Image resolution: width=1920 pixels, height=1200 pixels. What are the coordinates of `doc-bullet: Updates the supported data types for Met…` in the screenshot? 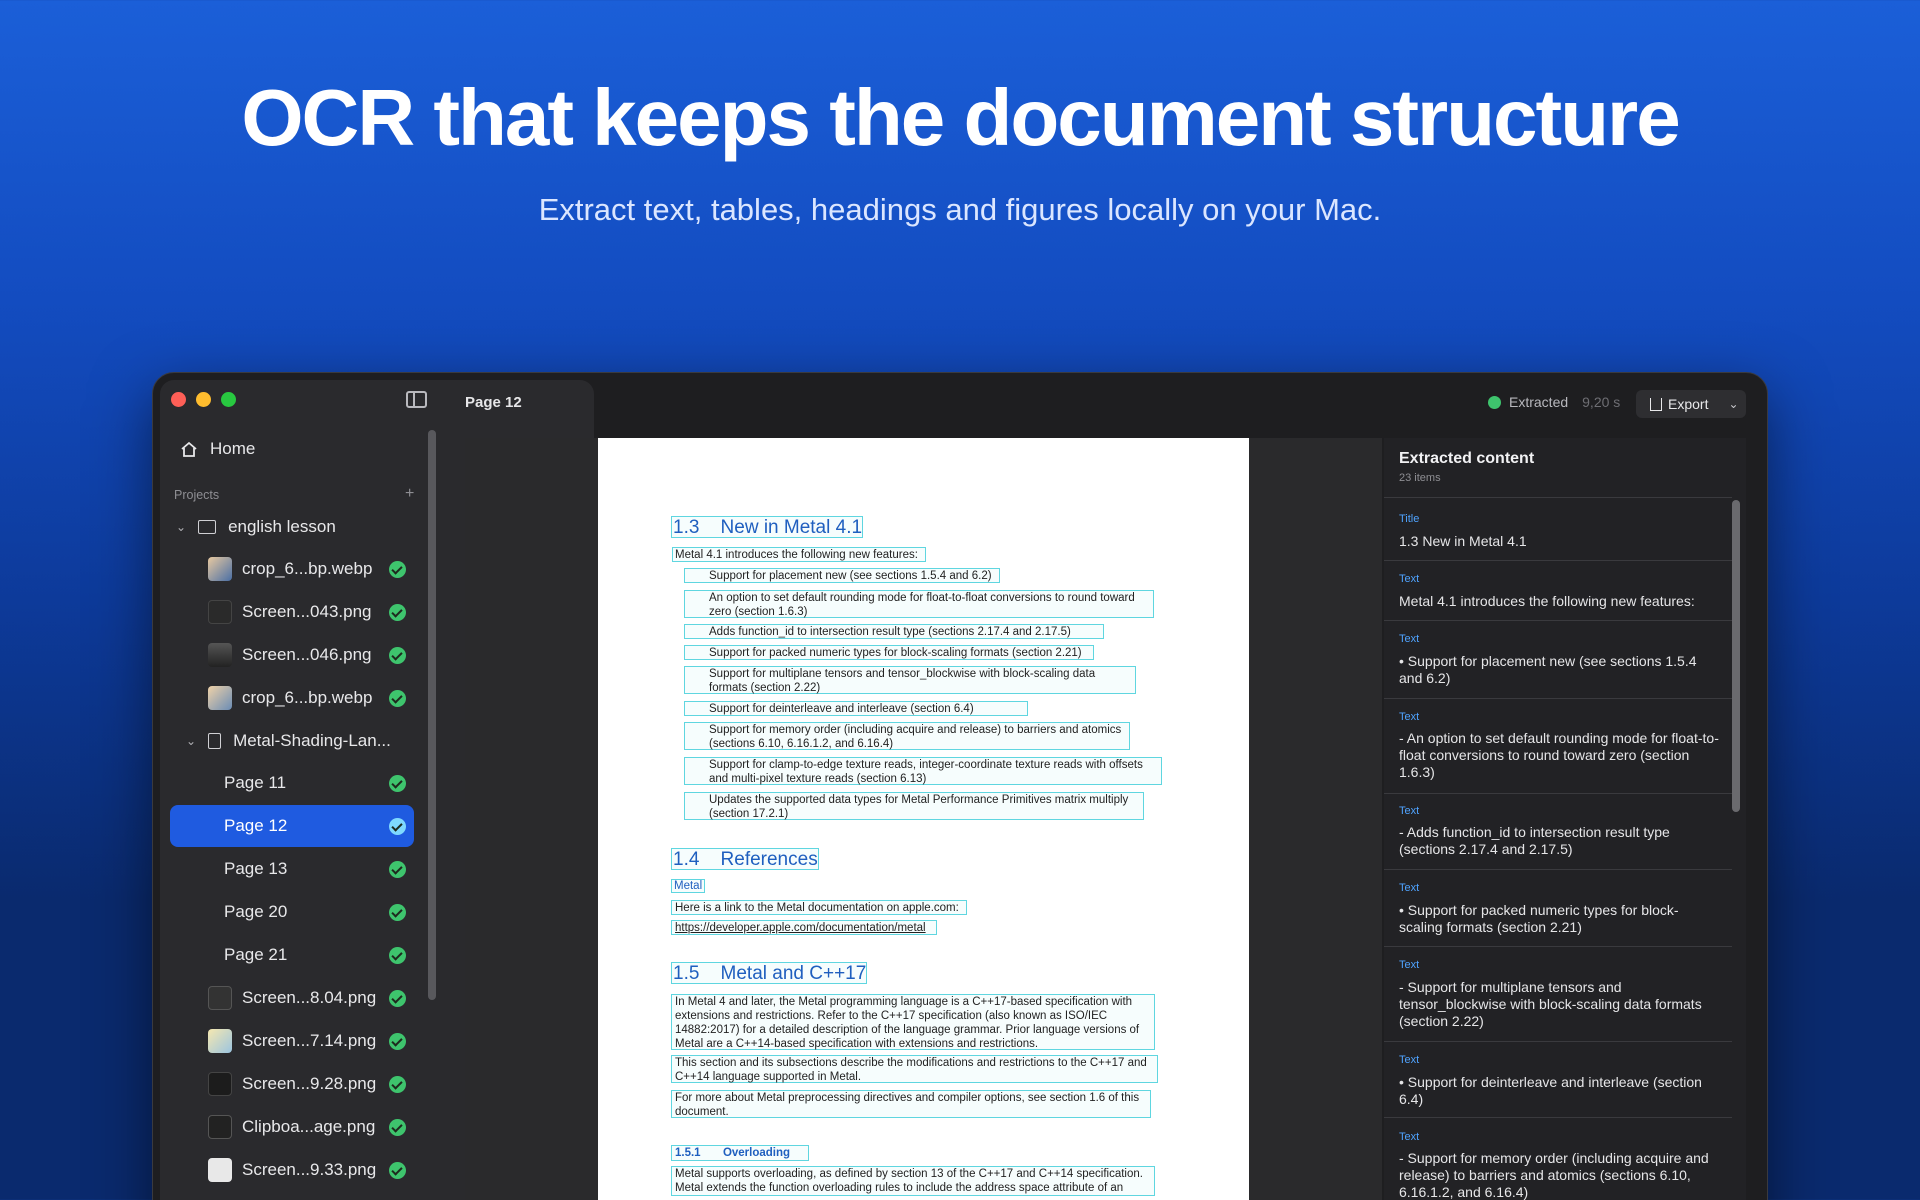 It's located at (919, 807).